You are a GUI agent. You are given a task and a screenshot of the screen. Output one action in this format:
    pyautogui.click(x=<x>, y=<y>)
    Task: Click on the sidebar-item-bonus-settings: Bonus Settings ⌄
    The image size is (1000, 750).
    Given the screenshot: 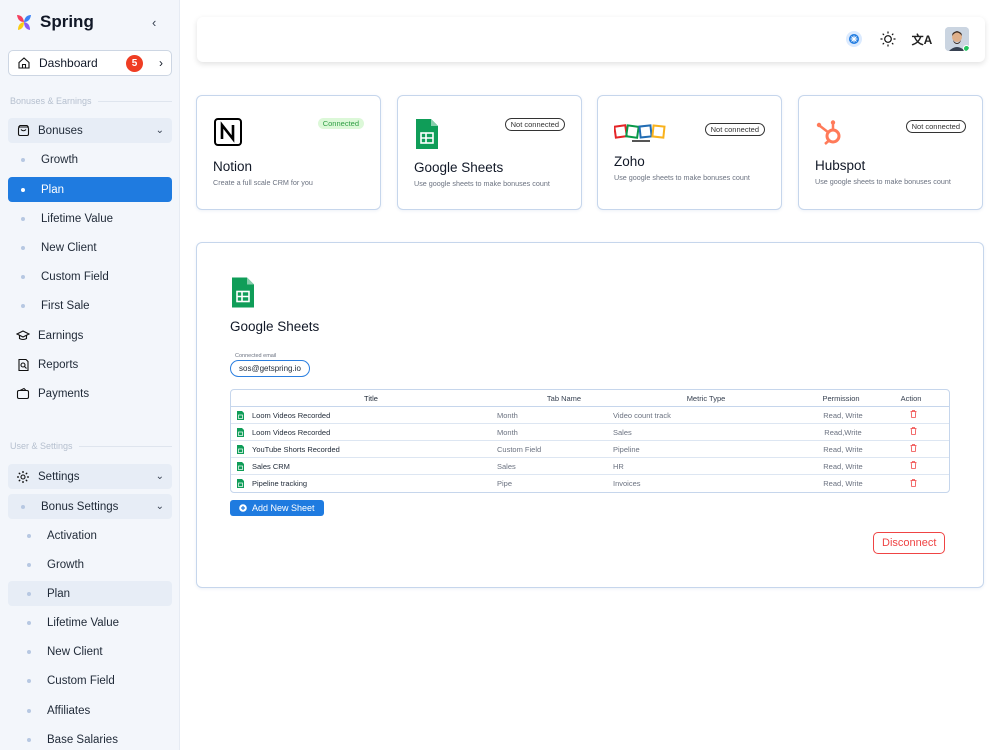 What is the action you would take?
    pyautogui.click(x=90, y=506)
    